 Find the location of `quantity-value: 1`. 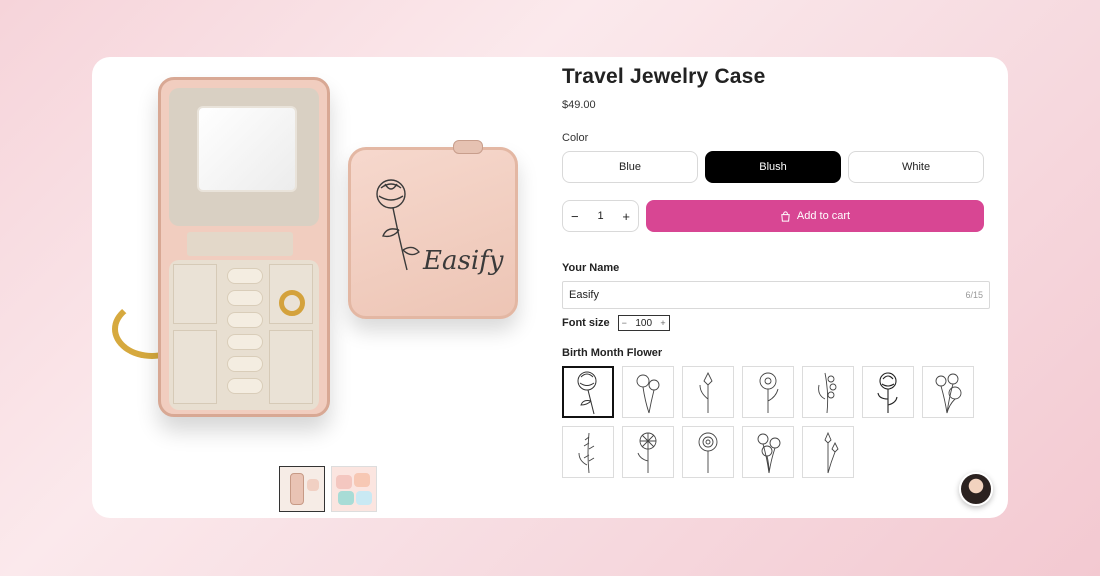

quantity-value: 1 is located at coordinates (600, 216).